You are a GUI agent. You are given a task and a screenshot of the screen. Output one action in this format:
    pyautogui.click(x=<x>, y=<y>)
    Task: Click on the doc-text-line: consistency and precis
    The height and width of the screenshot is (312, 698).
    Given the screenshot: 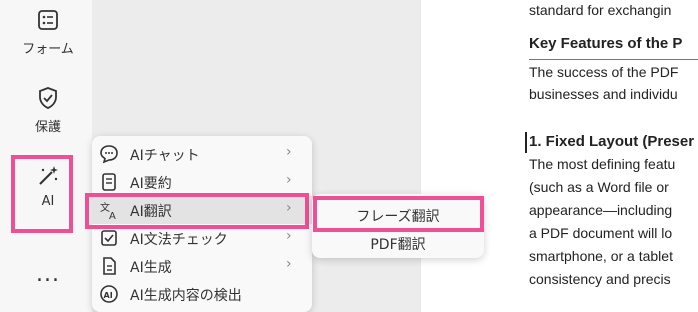 What is the action you would take?
    pyautogui.click(x=600, y=279)
    